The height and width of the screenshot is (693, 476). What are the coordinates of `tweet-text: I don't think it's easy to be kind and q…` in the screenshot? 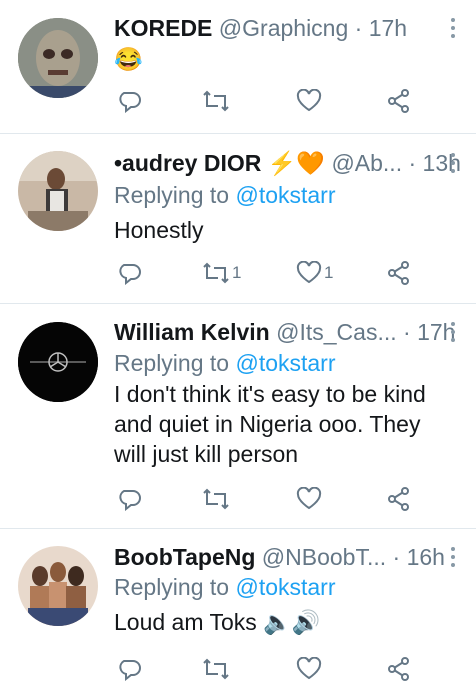 It's located at (270, 424).